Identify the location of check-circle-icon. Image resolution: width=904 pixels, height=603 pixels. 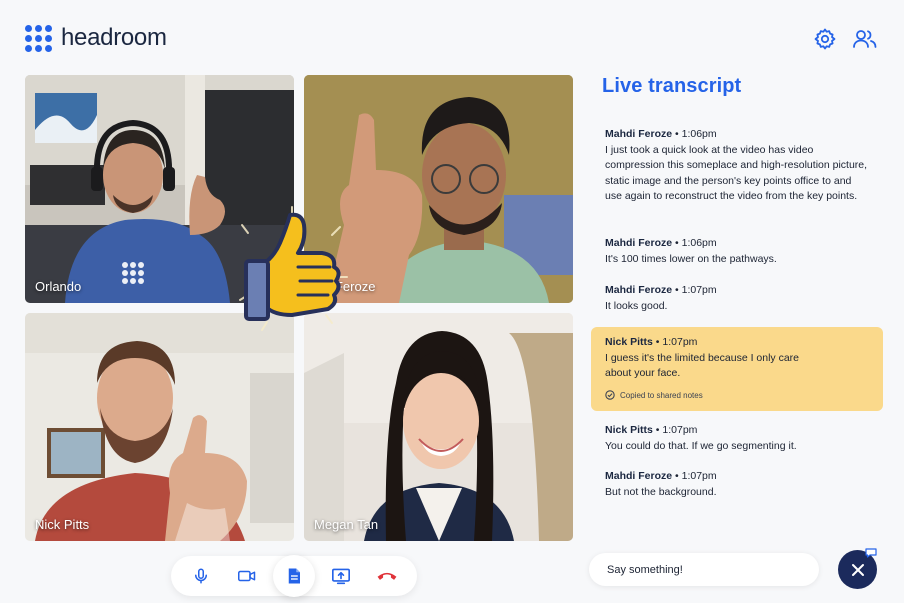
(610, 395).